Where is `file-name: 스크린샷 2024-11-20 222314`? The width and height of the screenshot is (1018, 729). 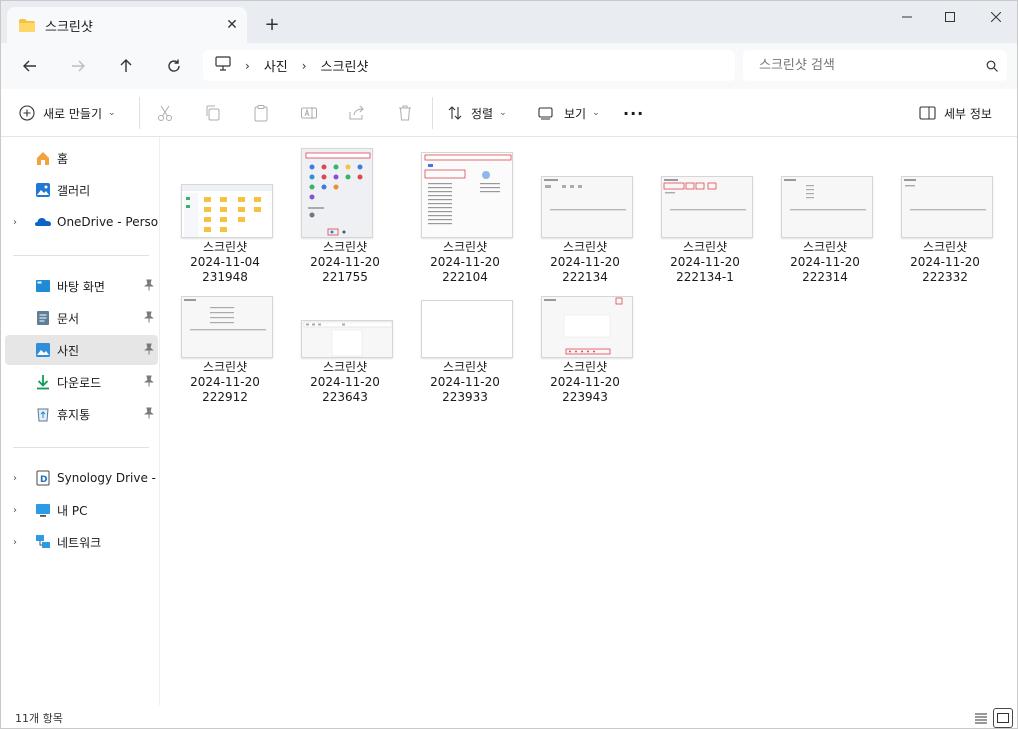
file-name: 스크린샷 2024-11-20 222314 is located at coordinates (825, 262).